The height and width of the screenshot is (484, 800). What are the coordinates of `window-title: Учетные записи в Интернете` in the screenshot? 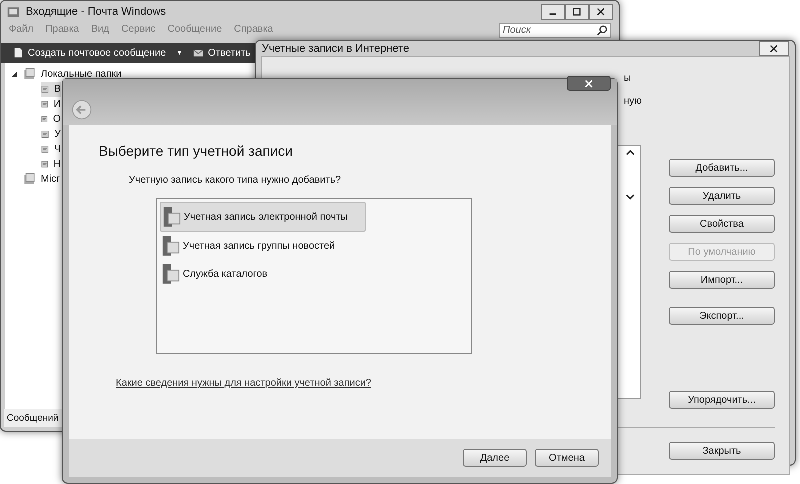 It's located at (336, 48).